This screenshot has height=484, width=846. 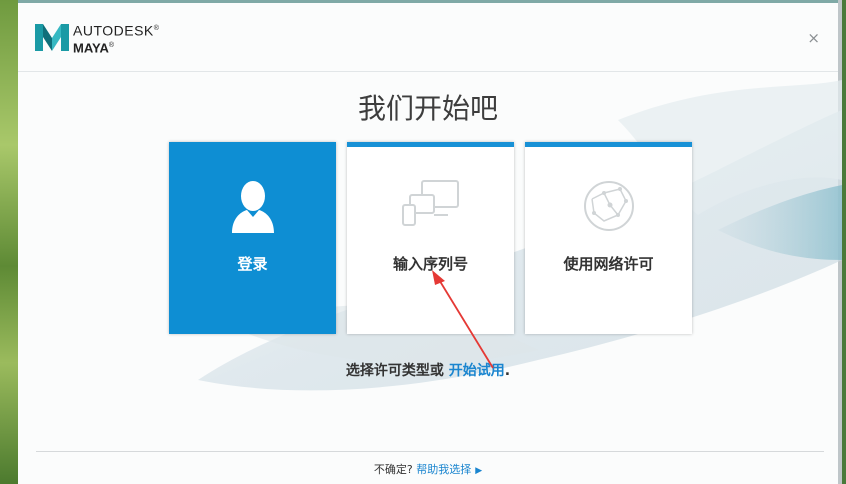 What do you see at coordinates (443, 469) in the screenshot?
I see `help-me-choose-link: 帮助我选择` at bounding box center [443, 469].